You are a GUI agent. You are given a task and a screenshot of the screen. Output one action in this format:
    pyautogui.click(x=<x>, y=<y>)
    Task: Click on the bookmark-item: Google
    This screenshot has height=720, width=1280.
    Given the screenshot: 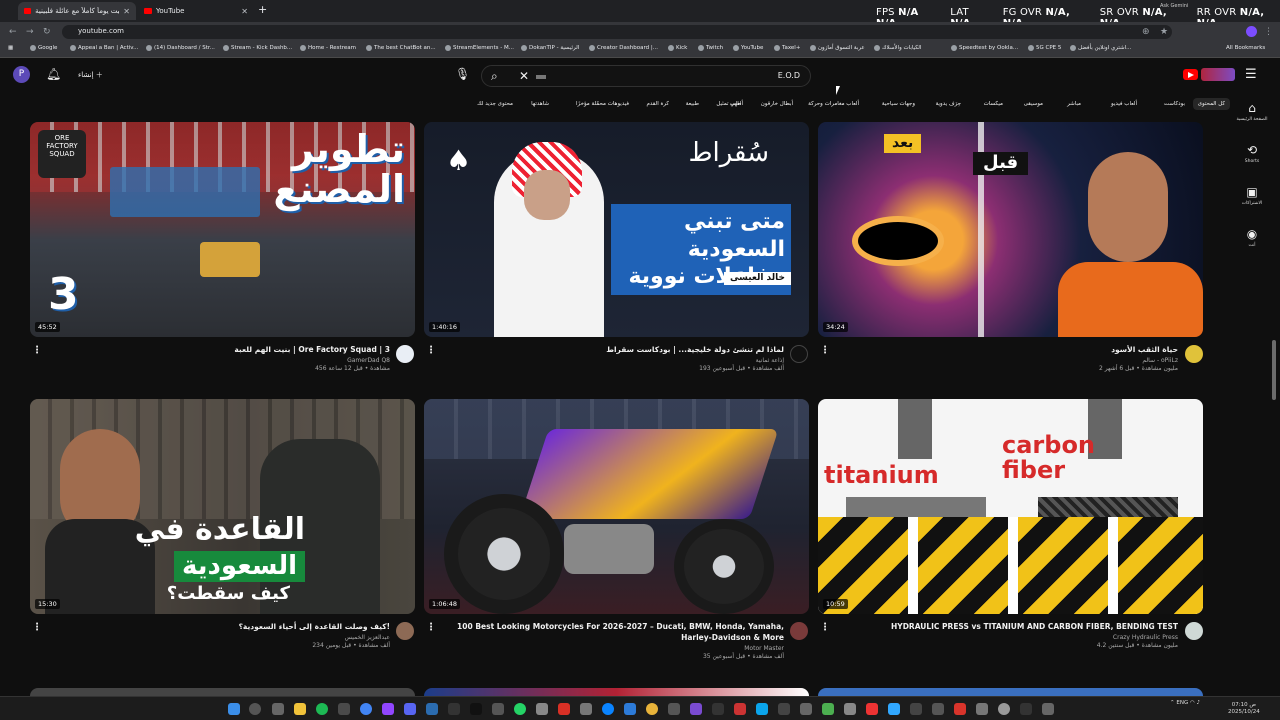 What is the action you would take?
    pyautogui.click(x=43, y=48)
    